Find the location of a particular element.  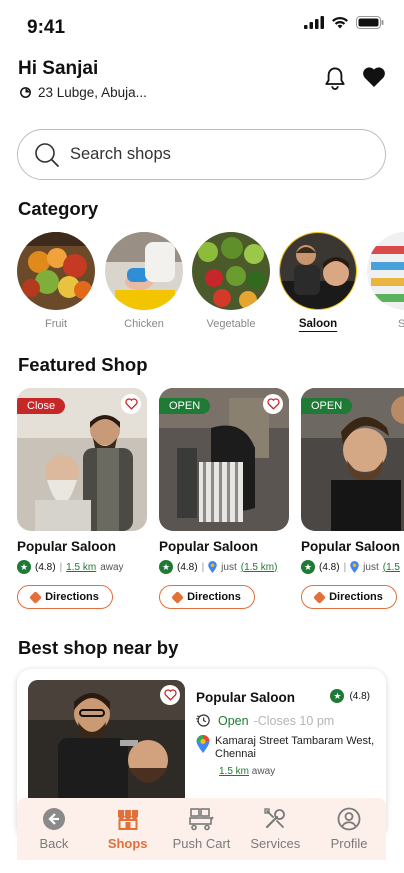

store-image is located at coordinates (385, 271).